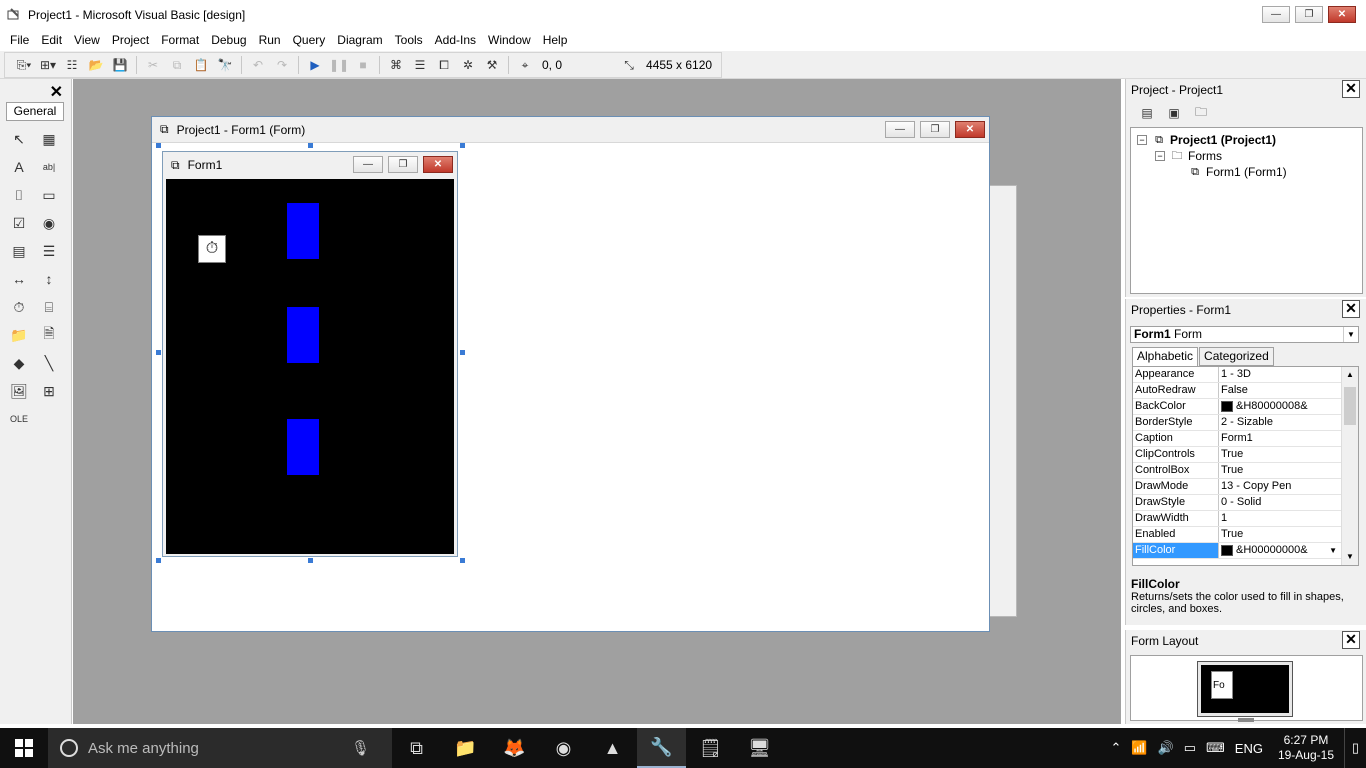 This screenshot has width=1366, height=768. Describe the element at coordinates (1355, 748) in the screenshot. I see `action-center-icon: ▯` at that location.